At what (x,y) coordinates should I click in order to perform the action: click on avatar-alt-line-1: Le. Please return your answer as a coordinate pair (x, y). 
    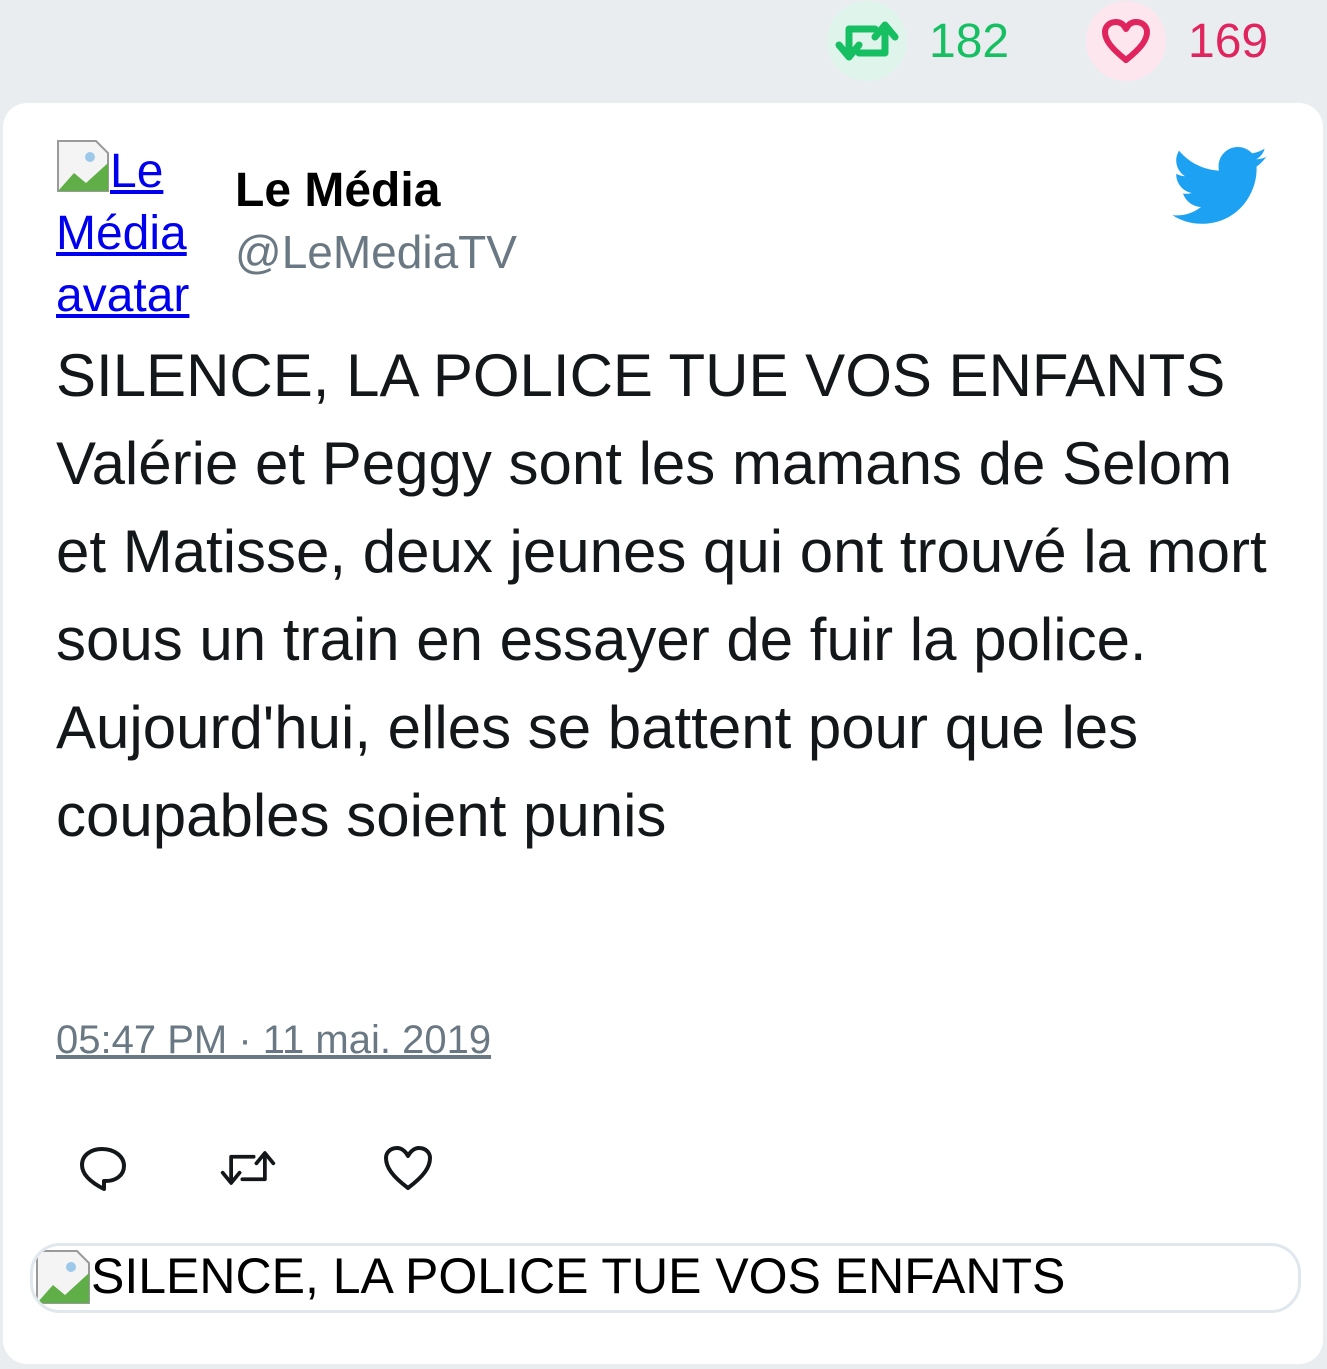
    Looking at the image, I should click on (137, 171).